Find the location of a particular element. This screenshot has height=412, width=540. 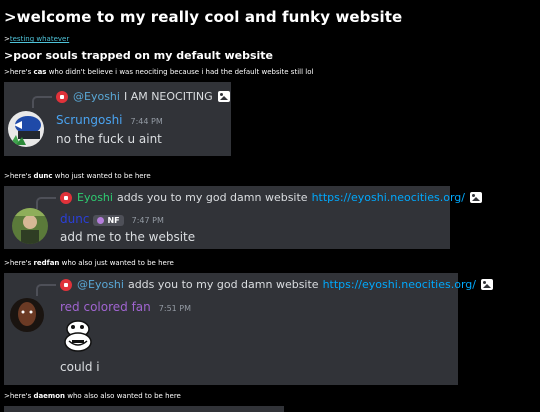

link-line: >testing whatever is located at coordinates (272, 39).